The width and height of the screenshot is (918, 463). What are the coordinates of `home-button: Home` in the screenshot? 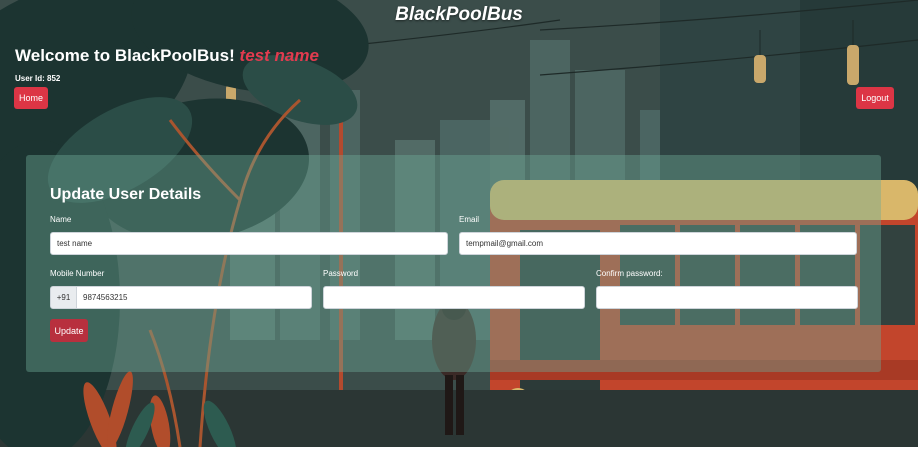 It's located at (31, 98).